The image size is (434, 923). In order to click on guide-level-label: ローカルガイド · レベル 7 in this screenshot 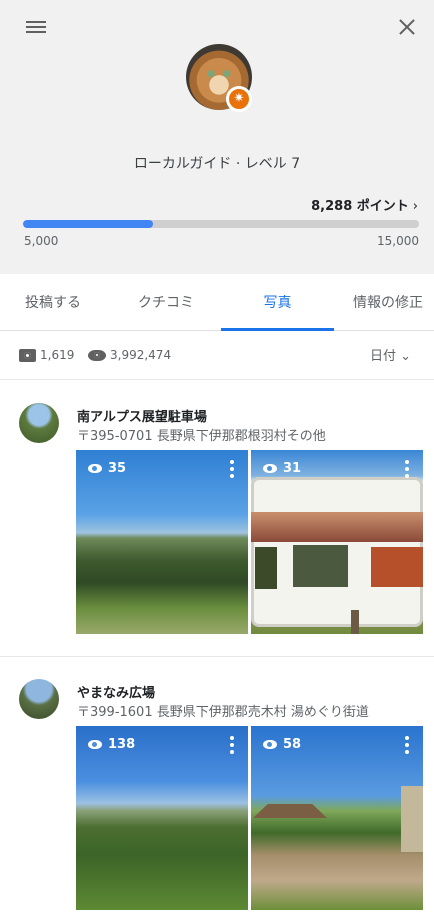, I will do `click(217, 164)`.